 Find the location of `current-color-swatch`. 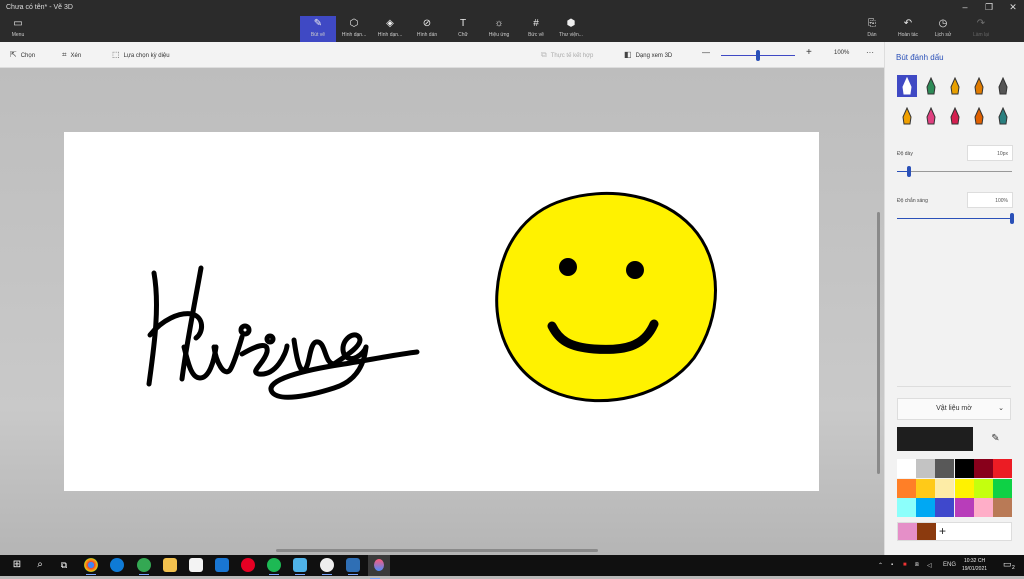

current-color-swatch is located at coordinates (935, 439).